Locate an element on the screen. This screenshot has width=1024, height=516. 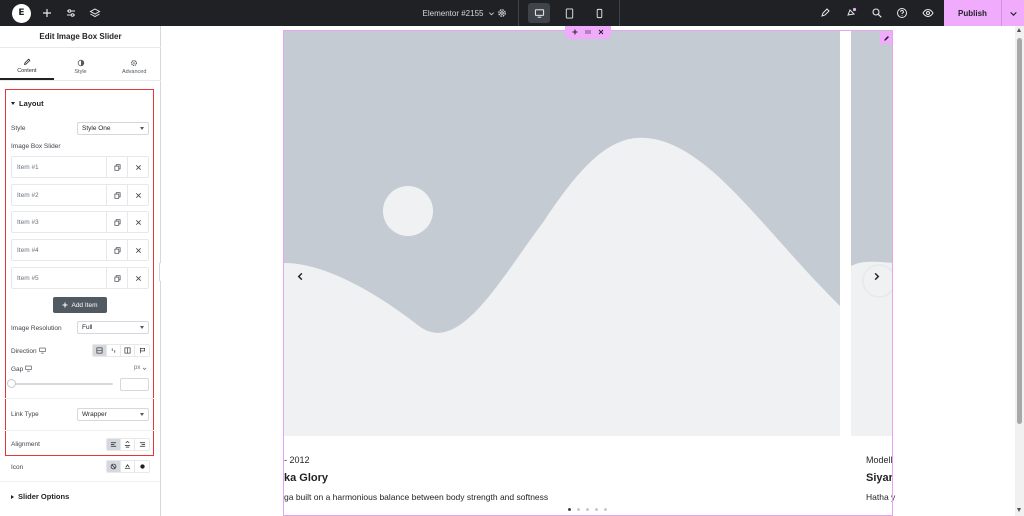
help-button is located at coordinates (902, 13).